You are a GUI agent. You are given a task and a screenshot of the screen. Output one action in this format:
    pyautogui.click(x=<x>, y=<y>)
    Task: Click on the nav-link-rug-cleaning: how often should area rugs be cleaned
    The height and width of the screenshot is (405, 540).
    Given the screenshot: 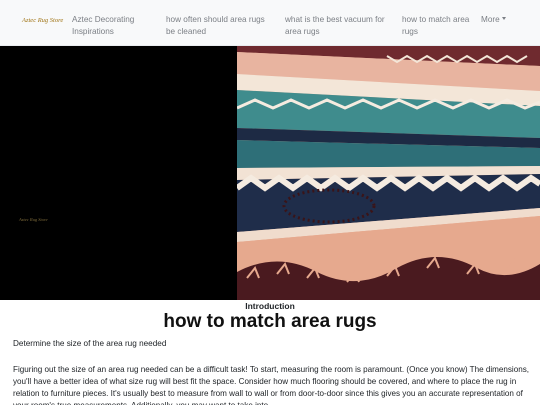 What is the action you would take?
    pyautogui.click(x=220, y=26)
    